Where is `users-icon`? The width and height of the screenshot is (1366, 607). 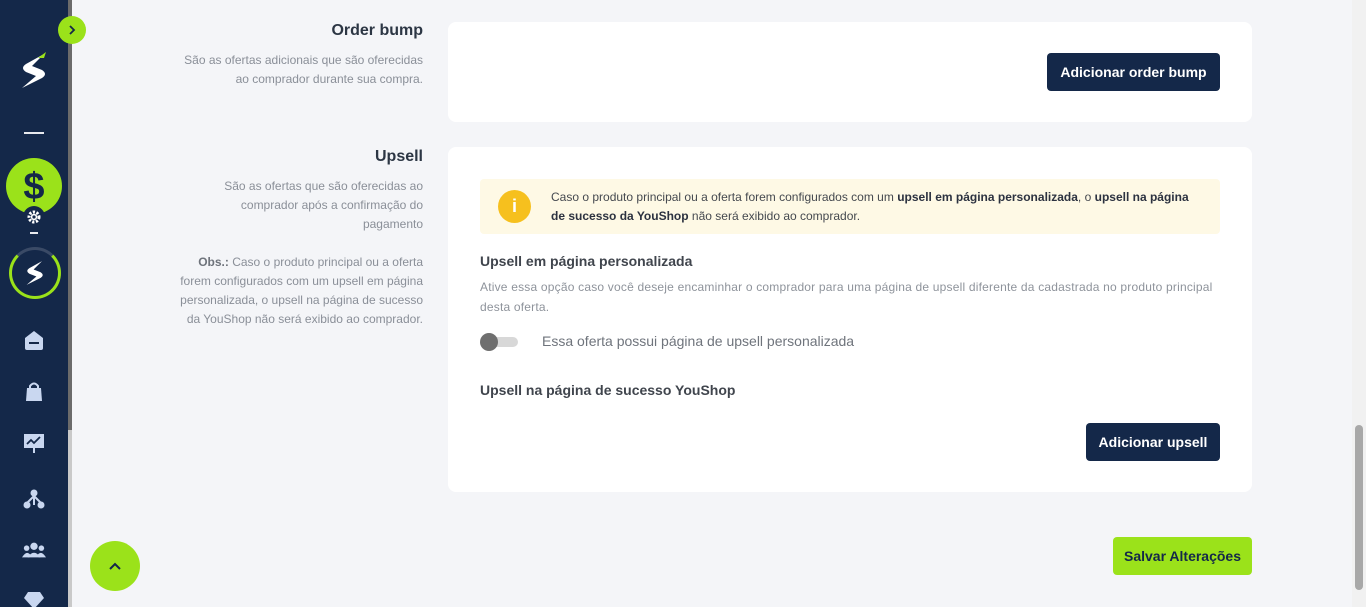 users-icon is located at coordinates (34, 550).